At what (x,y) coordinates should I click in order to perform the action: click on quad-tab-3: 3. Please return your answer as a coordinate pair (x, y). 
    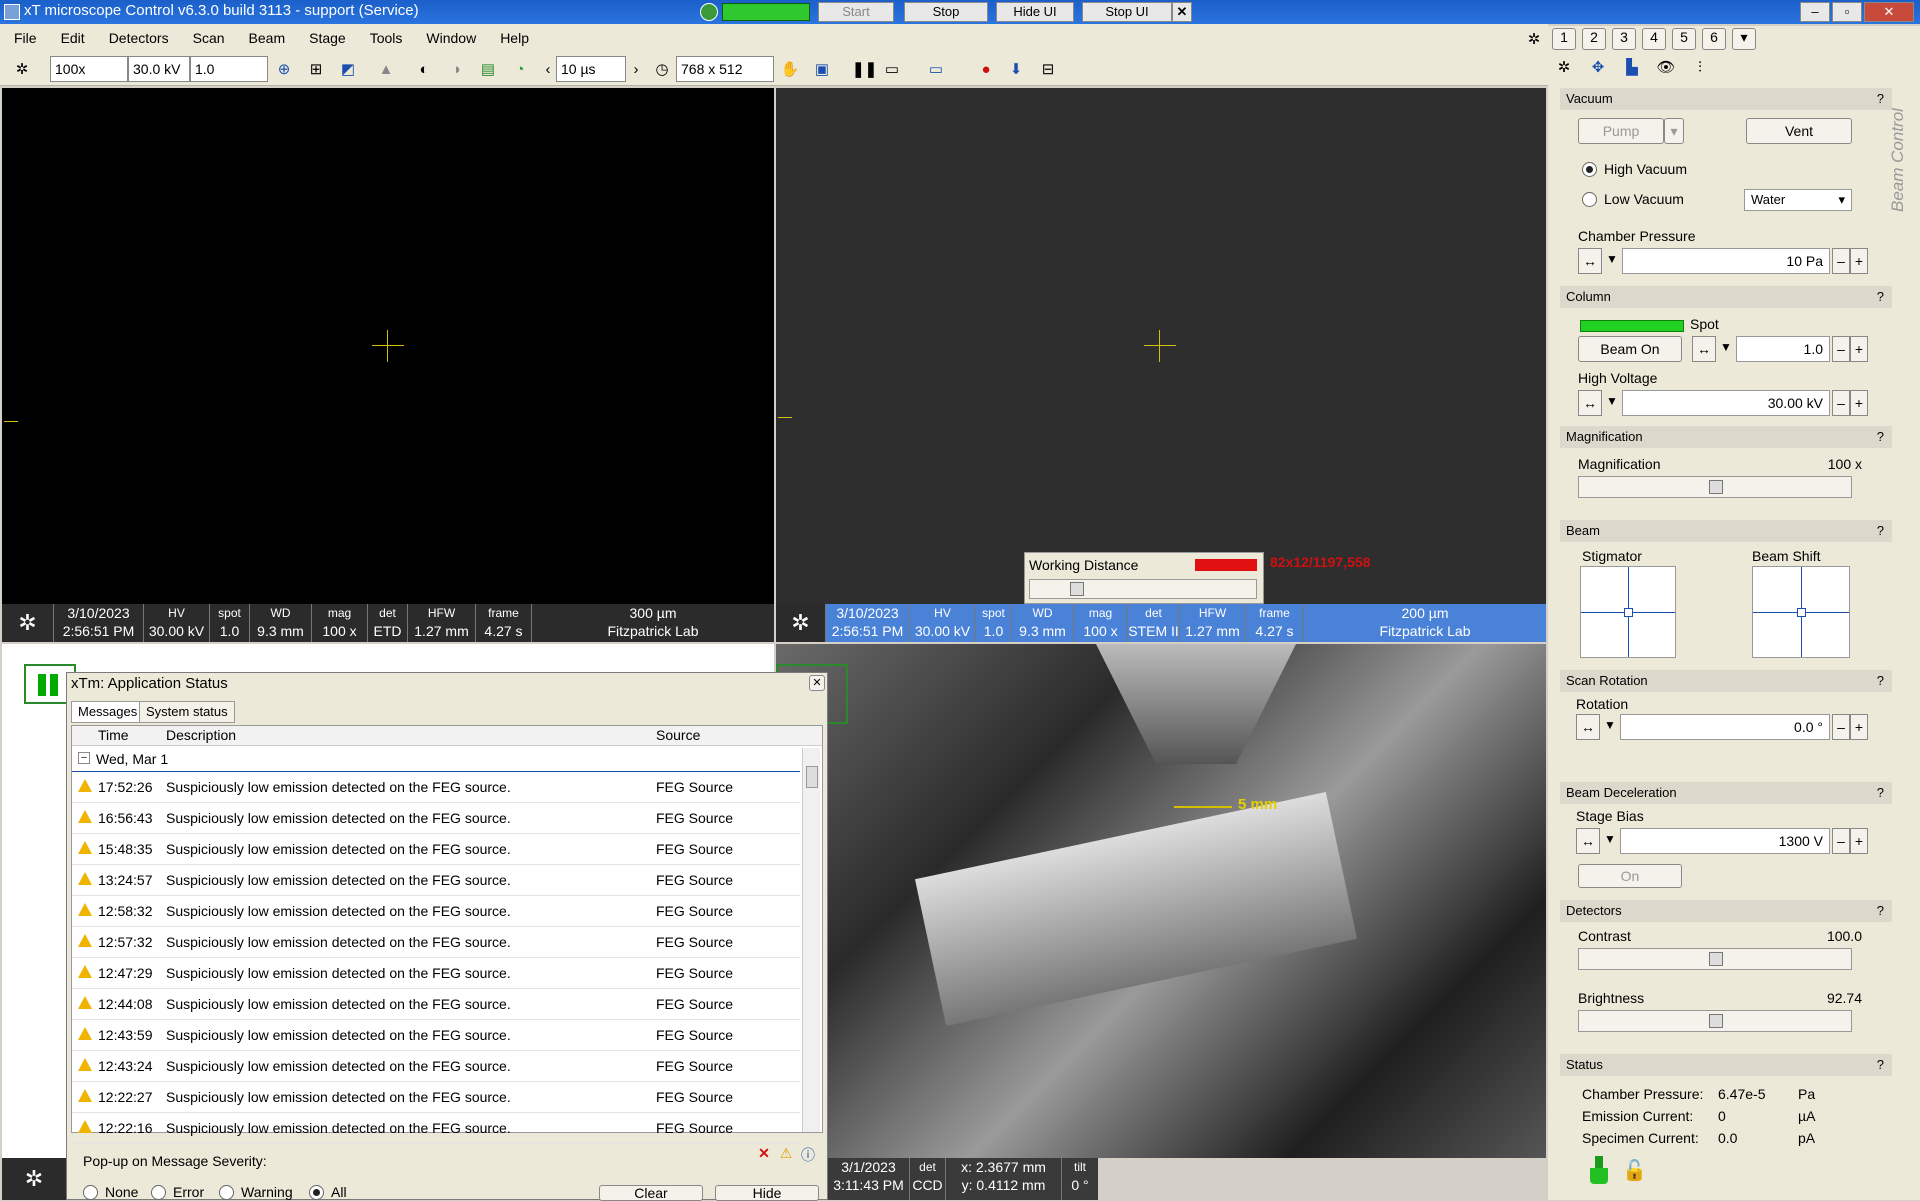
    Looking at the image, I should click on (1624, 39).